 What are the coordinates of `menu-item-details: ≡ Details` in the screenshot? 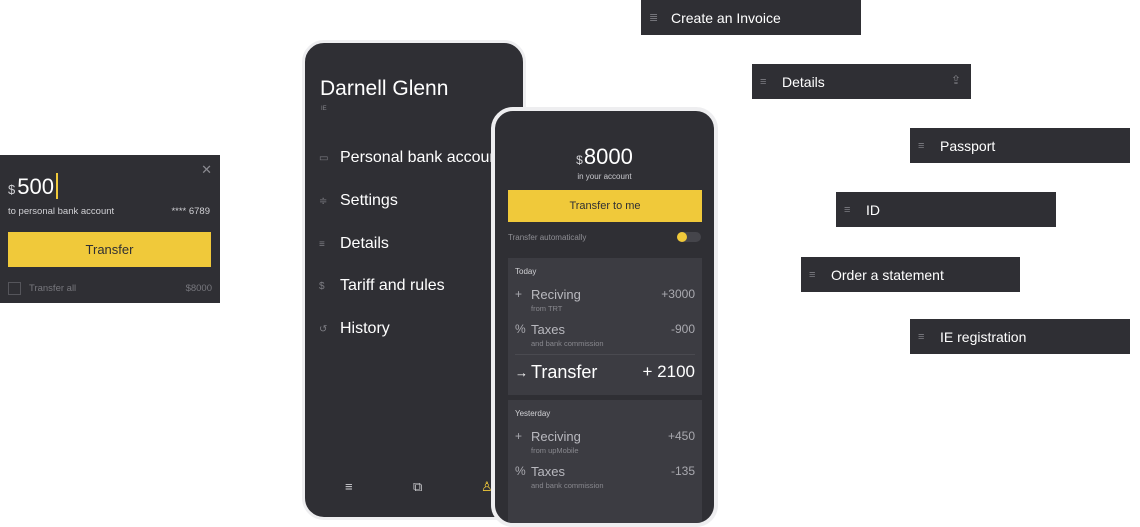 It's located at (354, 244).